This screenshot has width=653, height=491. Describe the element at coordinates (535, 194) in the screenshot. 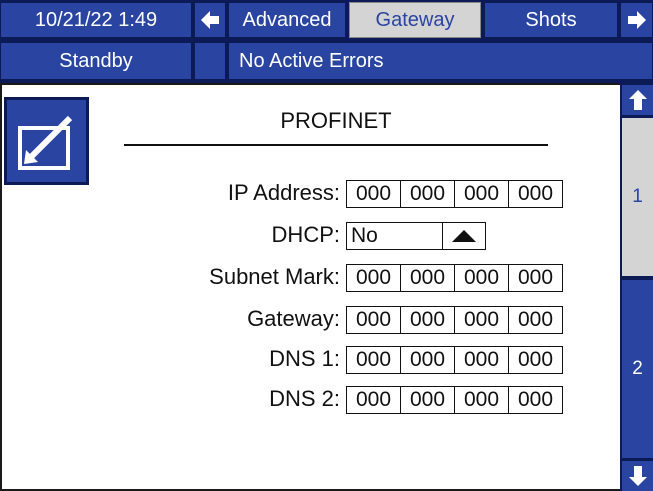

I see `ip-octet-4: 000` at that location.